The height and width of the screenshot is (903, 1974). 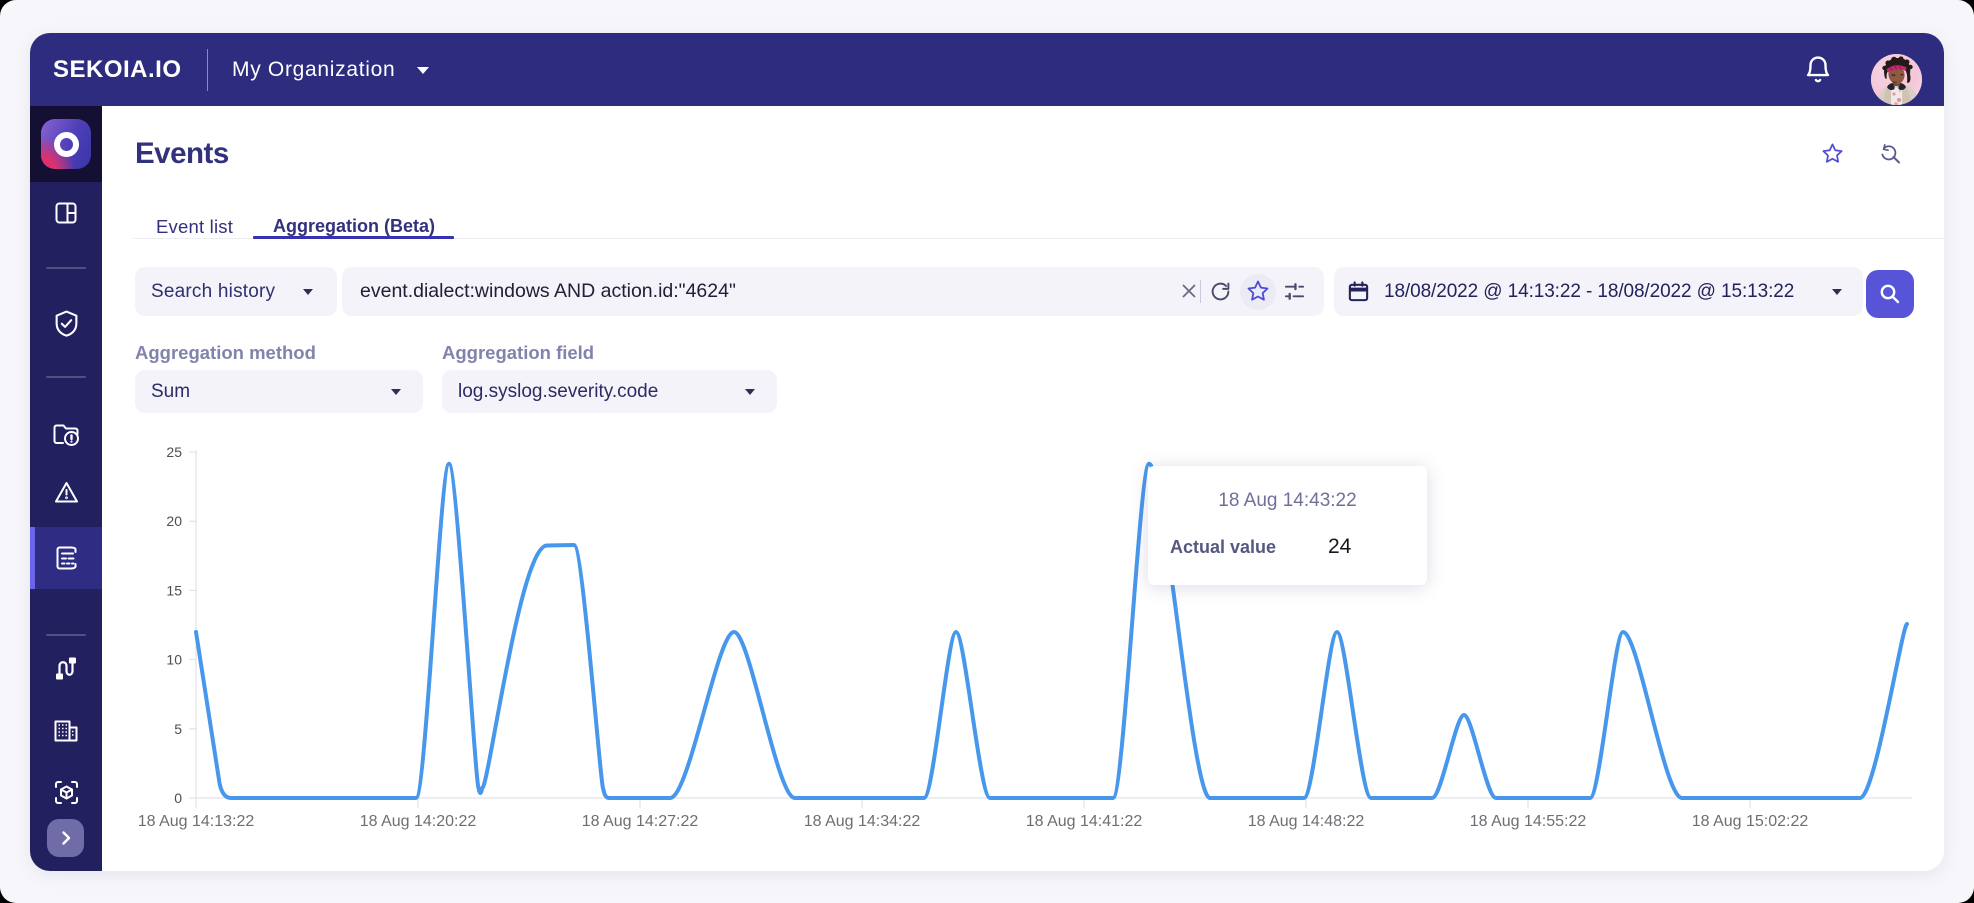 I want to click on svg-text: 18 Aug 14:48:22, so click(x=1306, y=821).